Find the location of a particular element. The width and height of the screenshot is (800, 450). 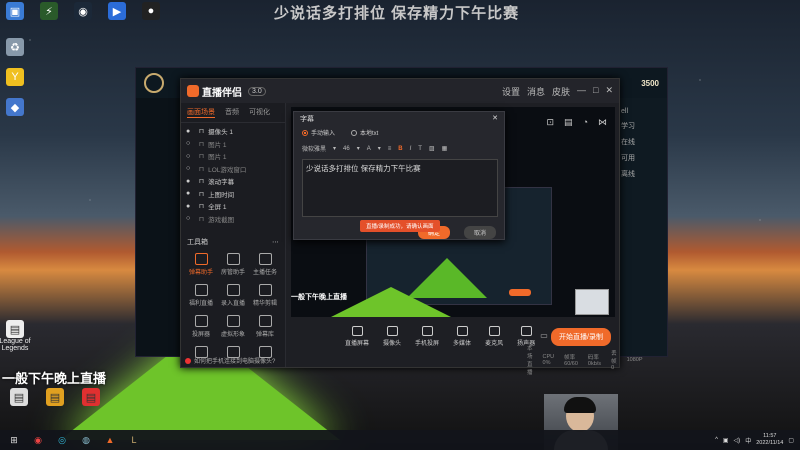

volume-icon: ◁) is located at coordinates (737, 440).